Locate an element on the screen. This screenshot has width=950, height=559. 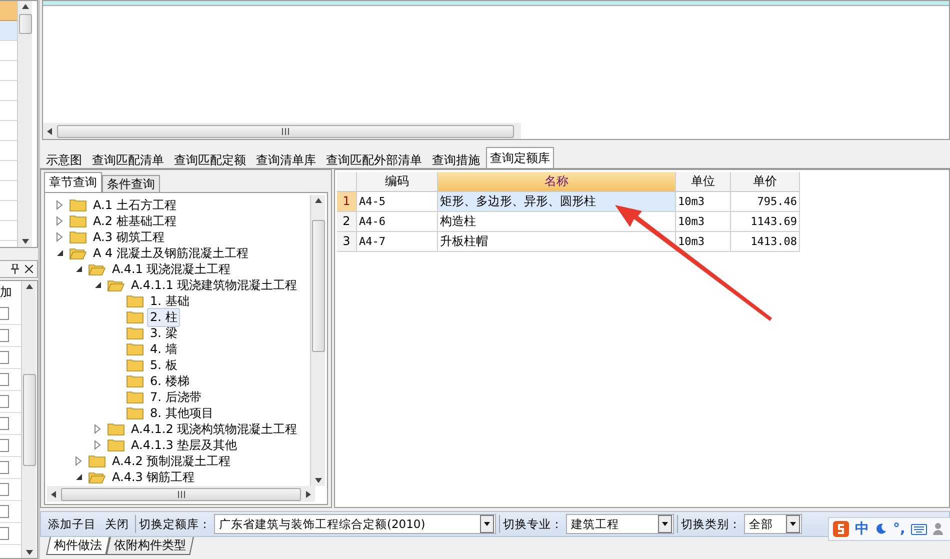
toolbar-button: 添加子目 is located at coordinates (72, 524).